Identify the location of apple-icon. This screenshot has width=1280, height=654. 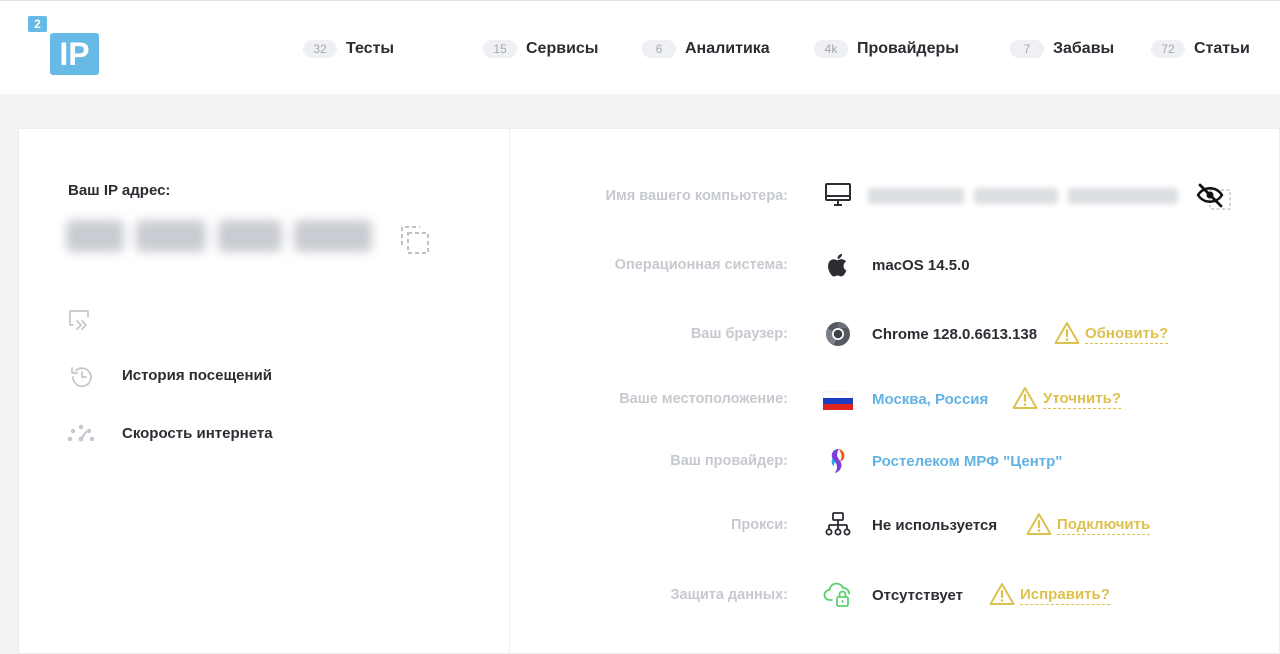
(837, 265).